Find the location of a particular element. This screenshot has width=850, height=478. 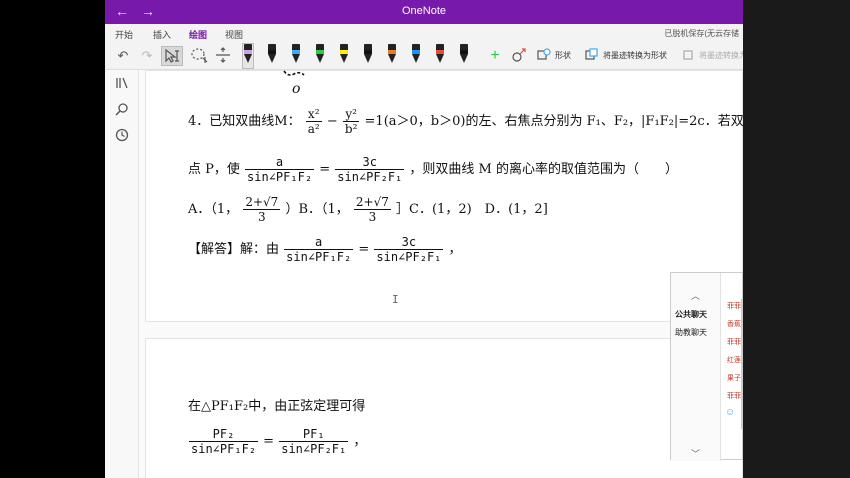

title-bar: ← → OneNote is located at coordinates (424, 12).